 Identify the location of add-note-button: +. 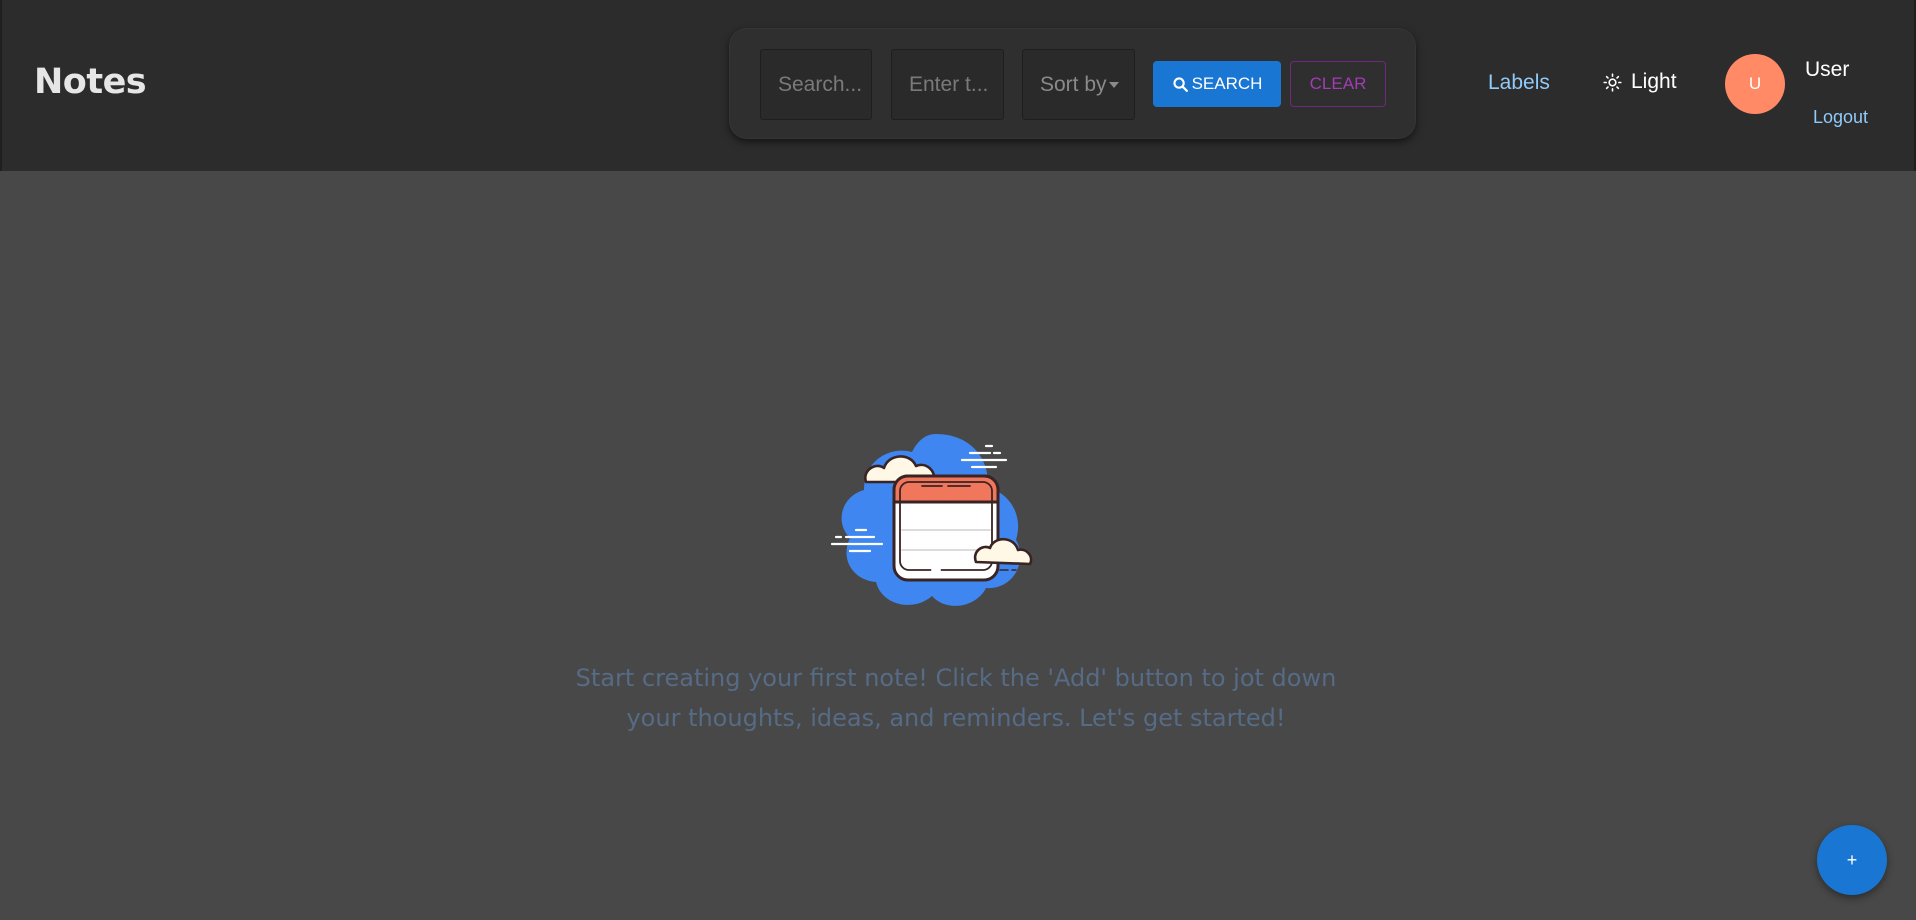
(1852, 860).